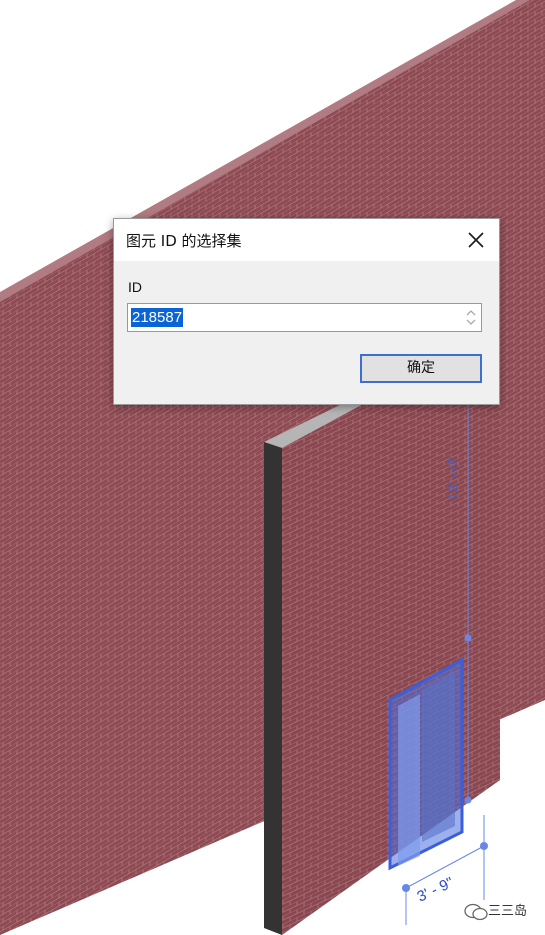 This screenshot has width=545, height=935. Describe the element at coordinates (304, 317) in the screenshot. I see `id-input: 218587` at that location.